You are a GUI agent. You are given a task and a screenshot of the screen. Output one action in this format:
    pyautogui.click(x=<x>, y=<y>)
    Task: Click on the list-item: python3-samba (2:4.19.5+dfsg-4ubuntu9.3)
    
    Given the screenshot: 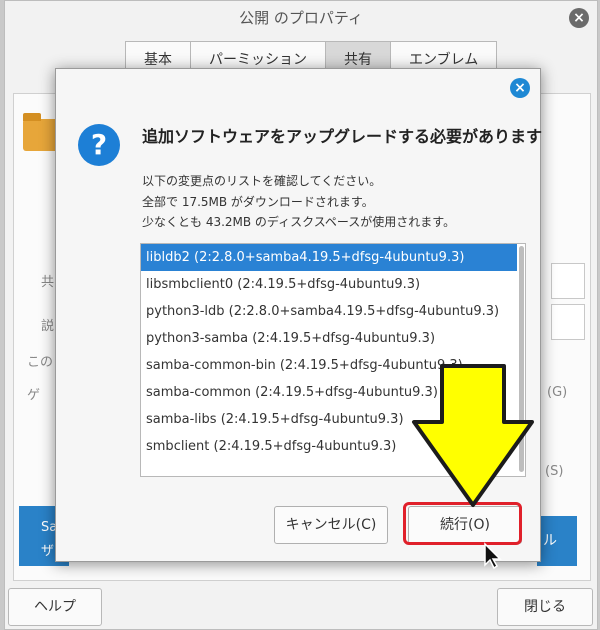 What is the action you would take?
    pyautogui.click(x=333, y=338)
    